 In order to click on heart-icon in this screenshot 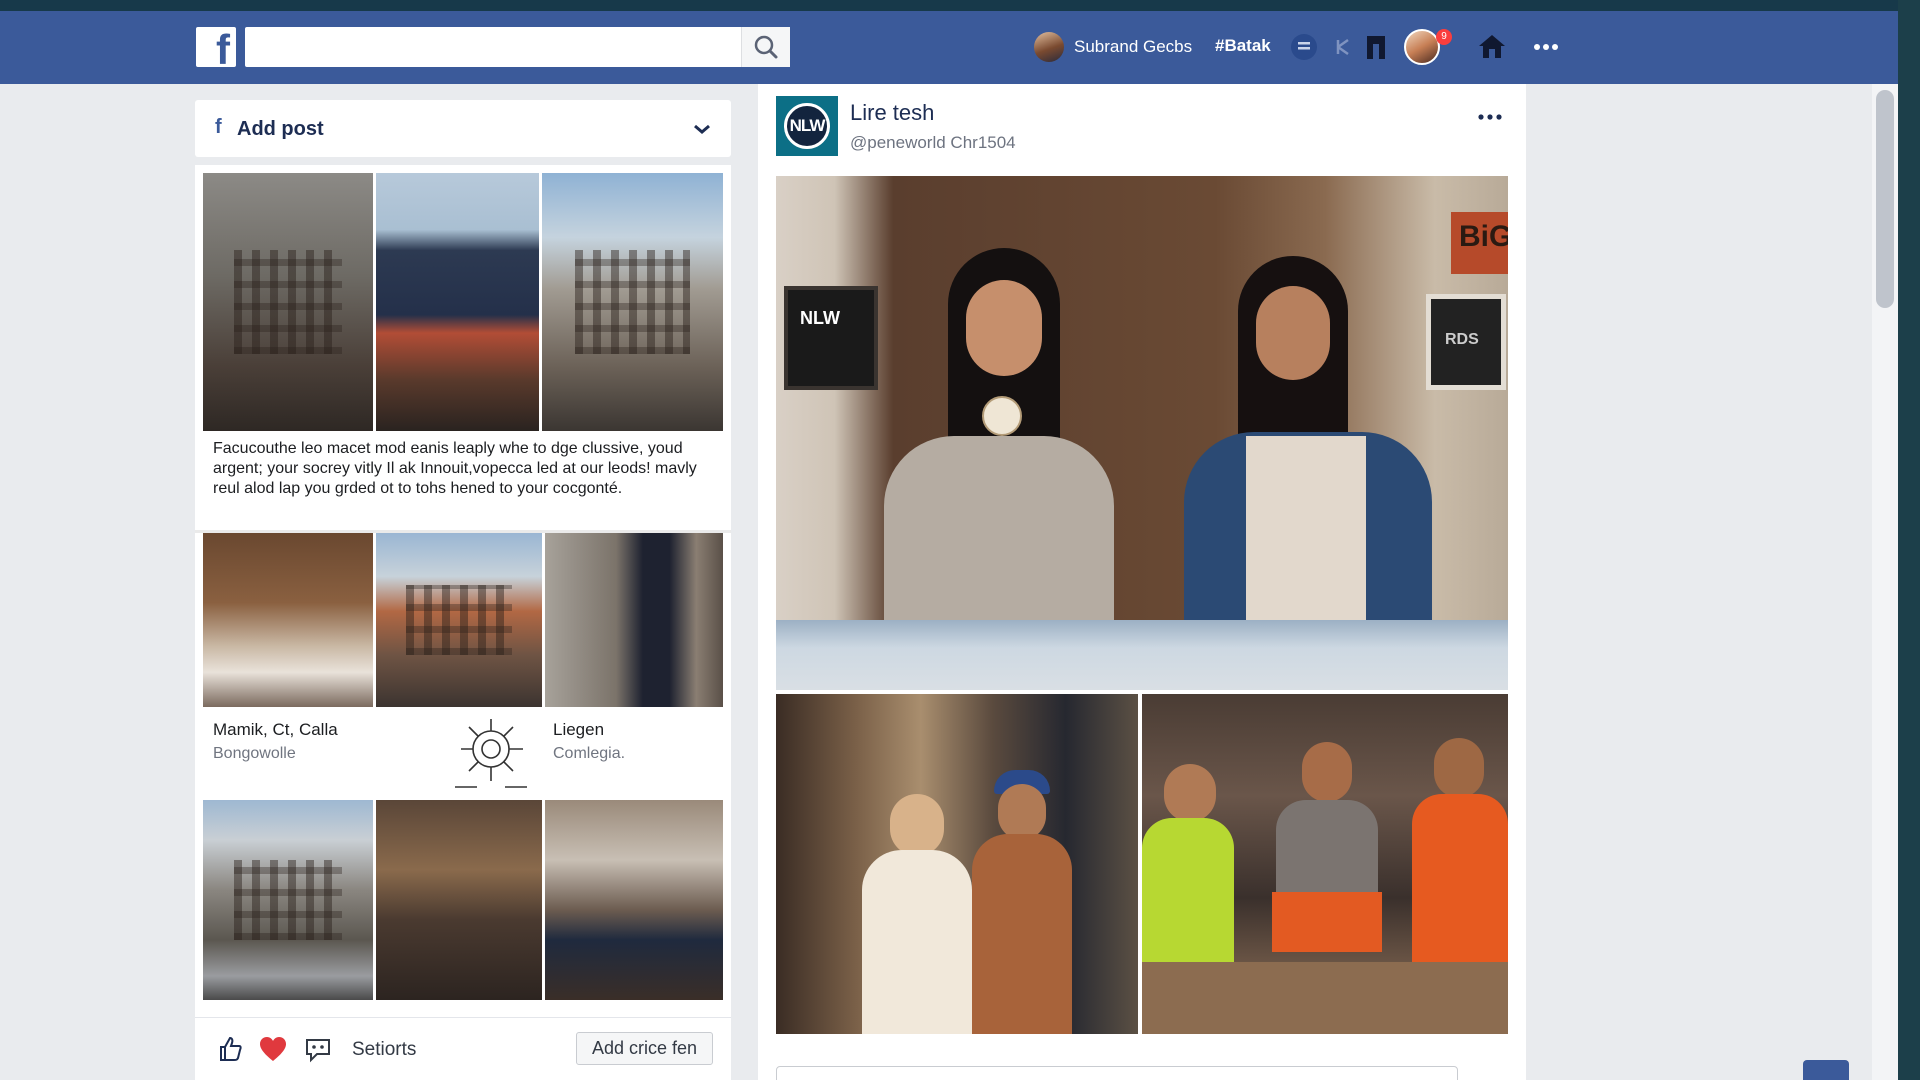, I will do `click(273, 1049)`.